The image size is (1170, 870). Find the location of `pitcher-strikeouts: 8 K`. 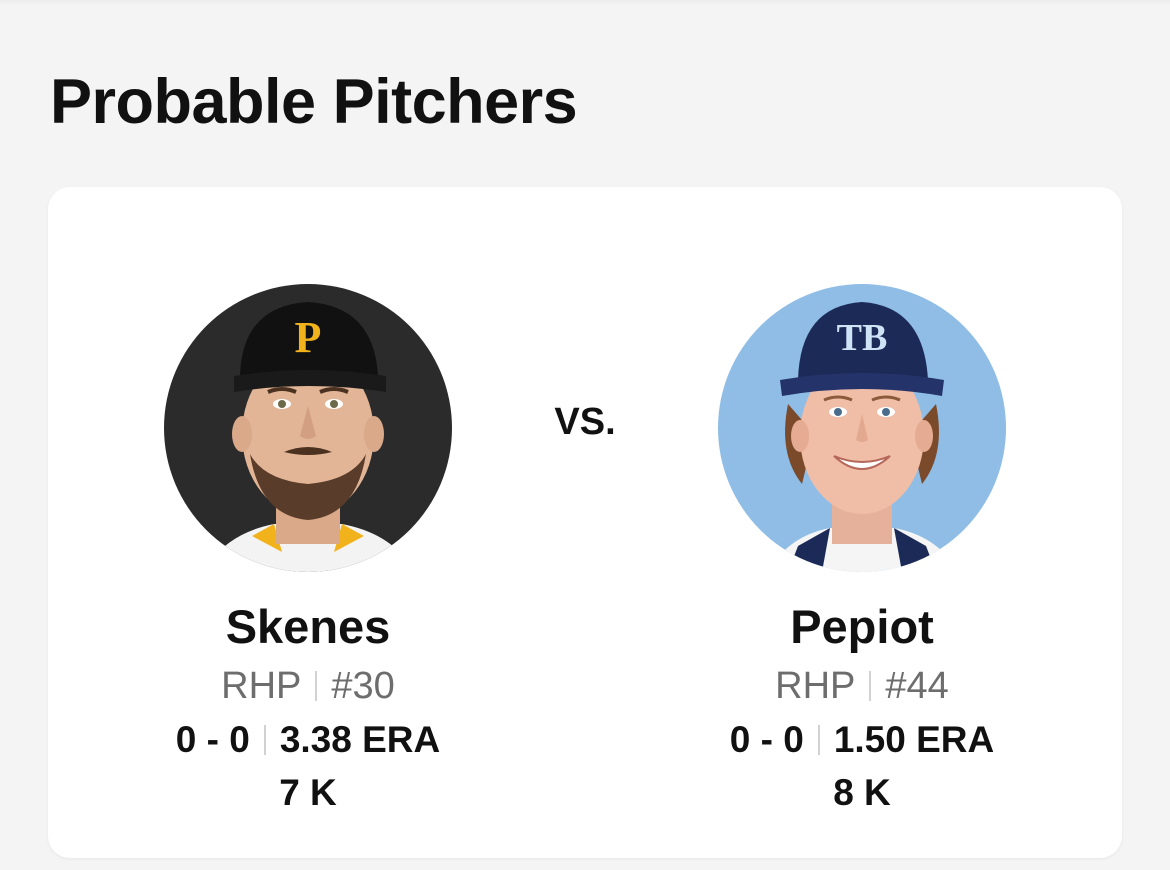

pitcher-strikeouts: 8 K is located at coordinates (862, 792).